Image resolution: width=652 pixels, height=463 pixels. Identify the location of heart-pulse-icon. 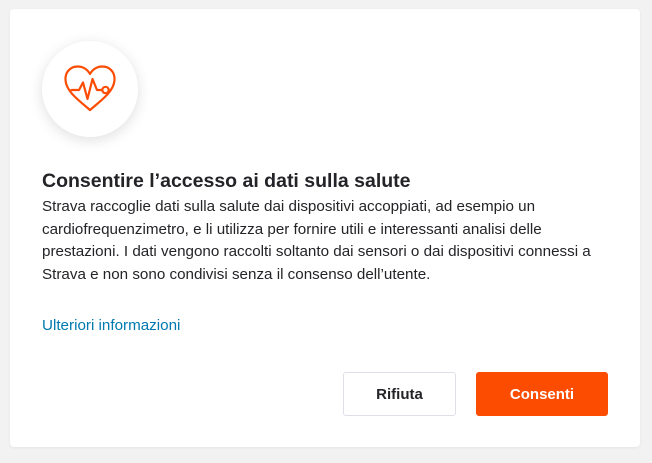
(90, 88).